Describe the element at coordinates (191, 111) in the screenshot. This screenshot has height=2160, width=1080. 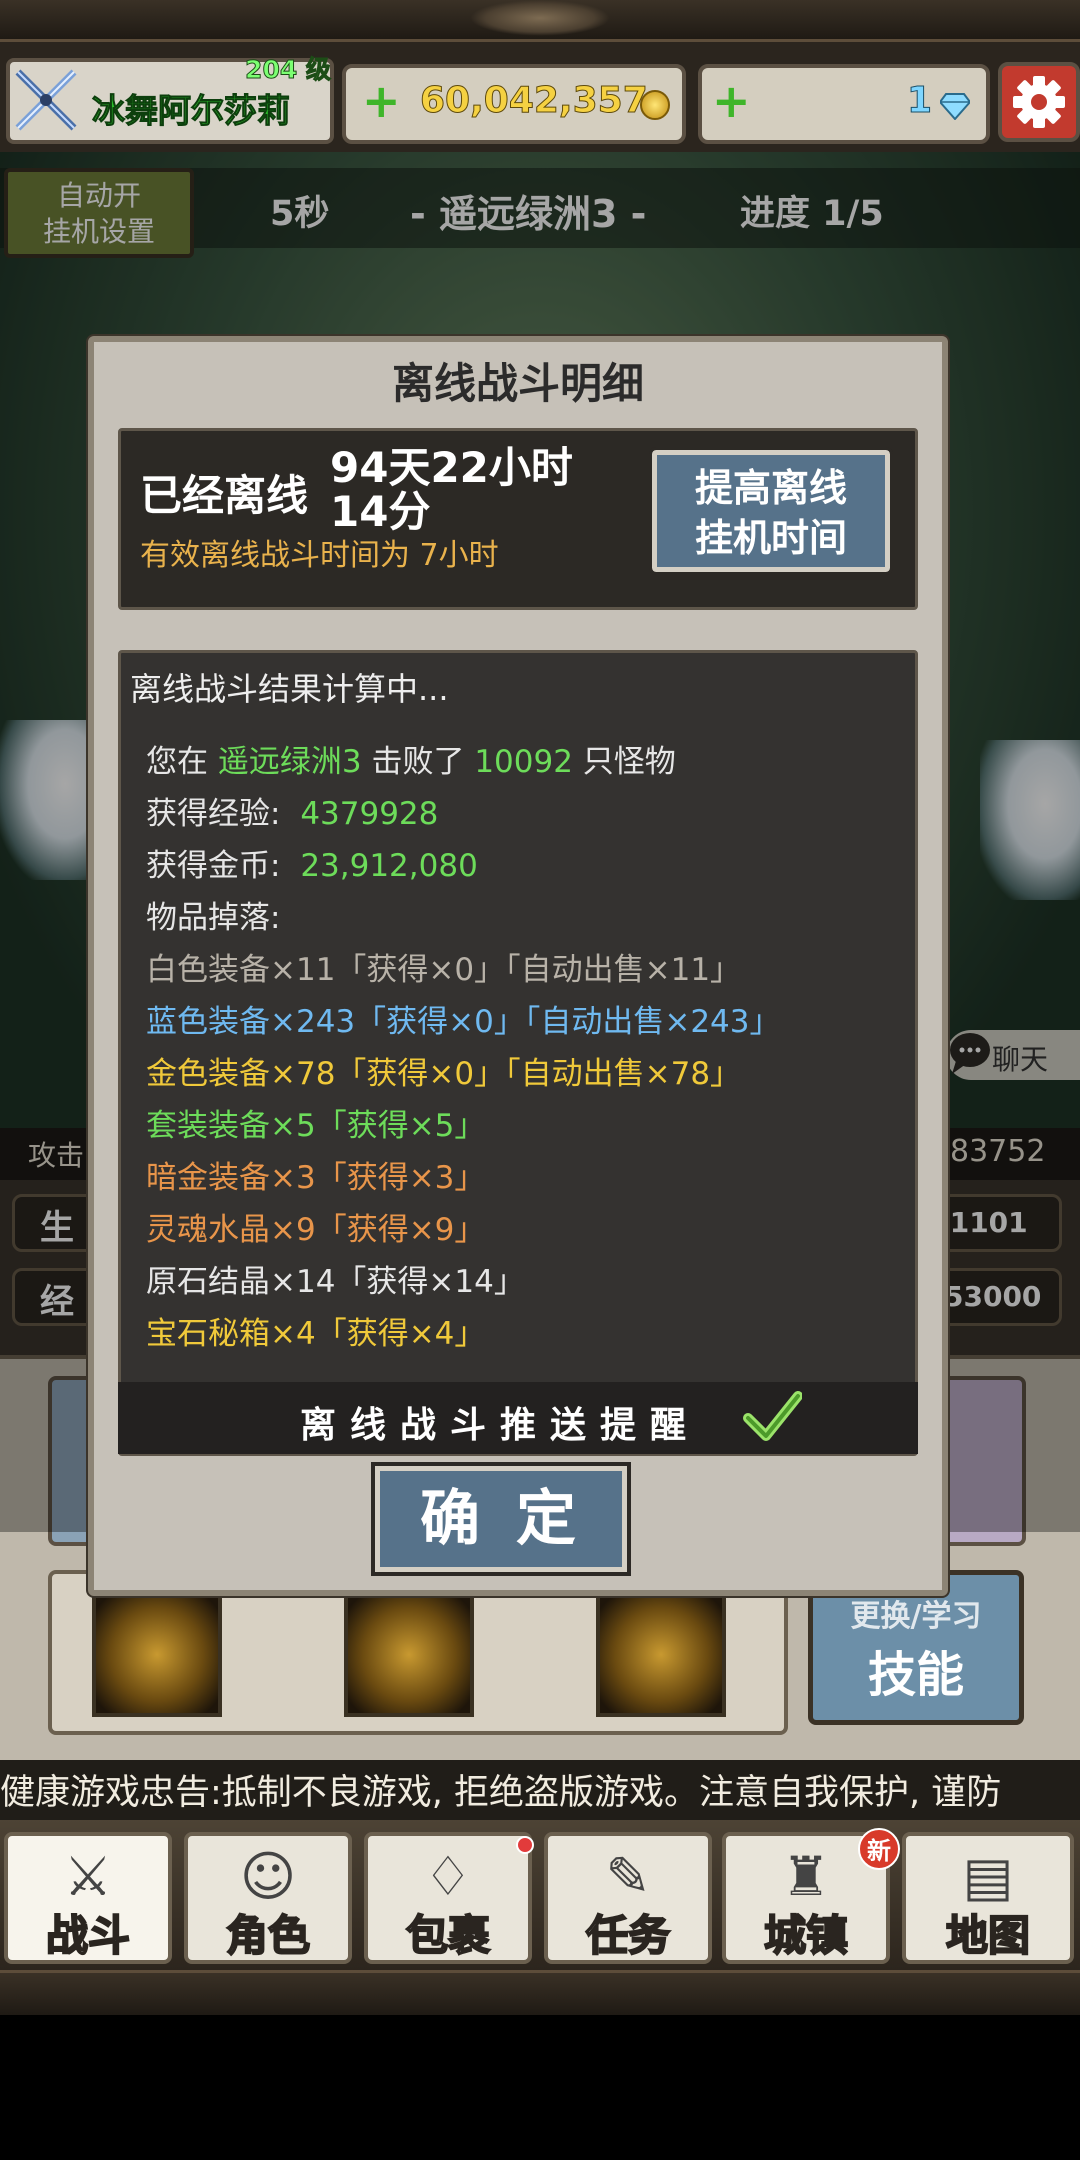
I see `player-name: 冰舞阿尔莎莉` at that location.